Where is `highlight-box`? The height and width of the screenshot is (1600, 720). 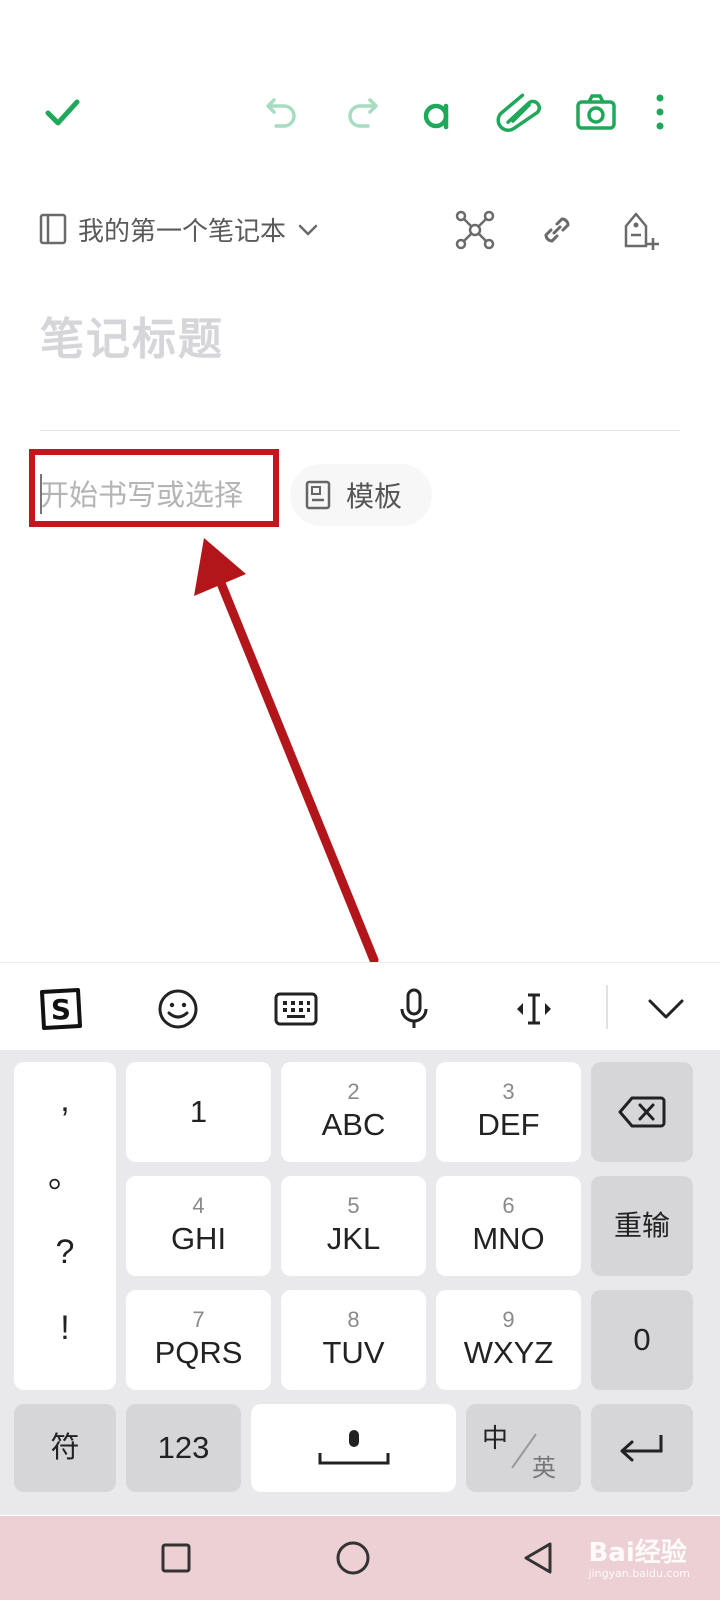 highlight-box is located at coordinates (154, 488).